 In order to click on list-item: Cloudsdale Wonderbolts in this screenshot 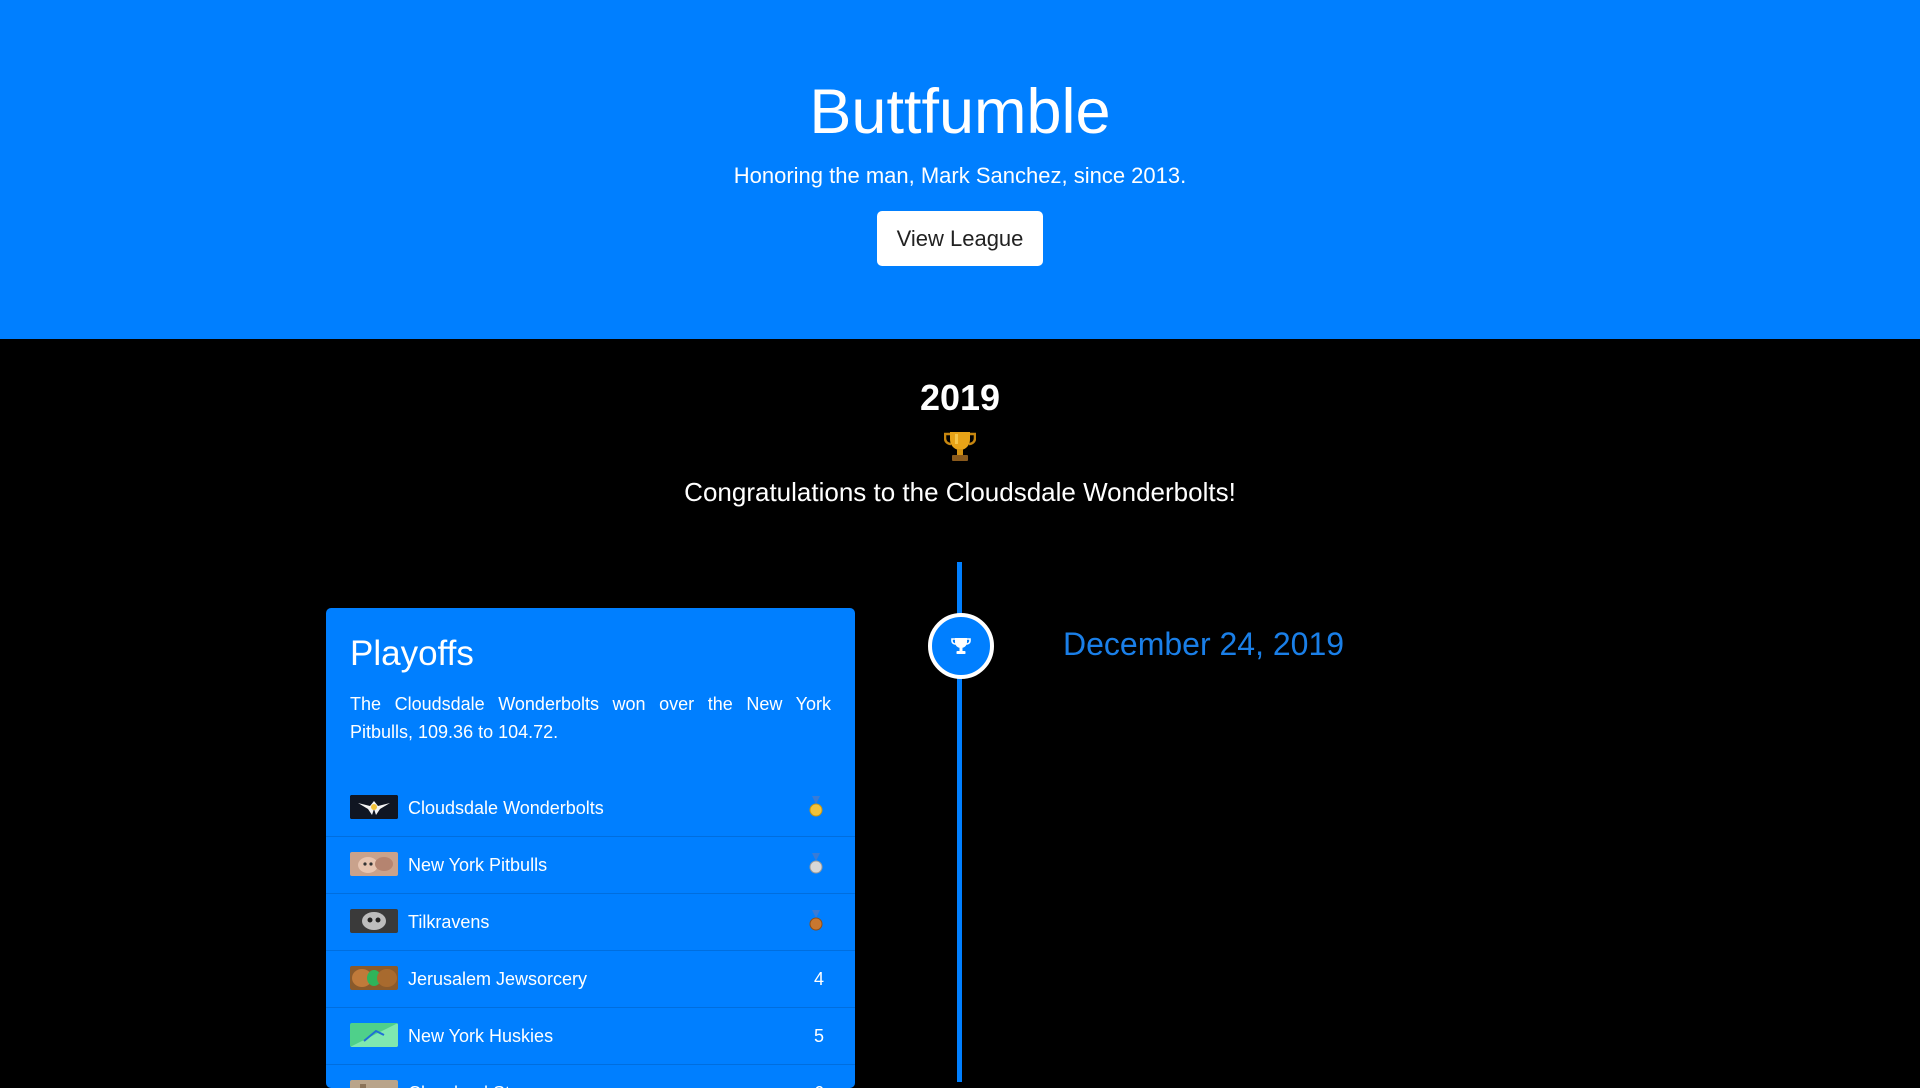, I will do `click(590, 808)`.